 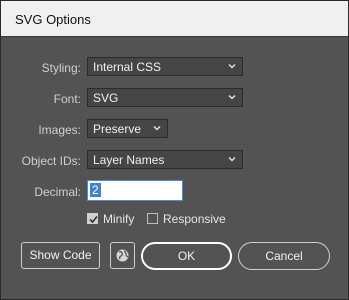 I want to click on title-bar: SVG Options, so click(x=174, y=19).